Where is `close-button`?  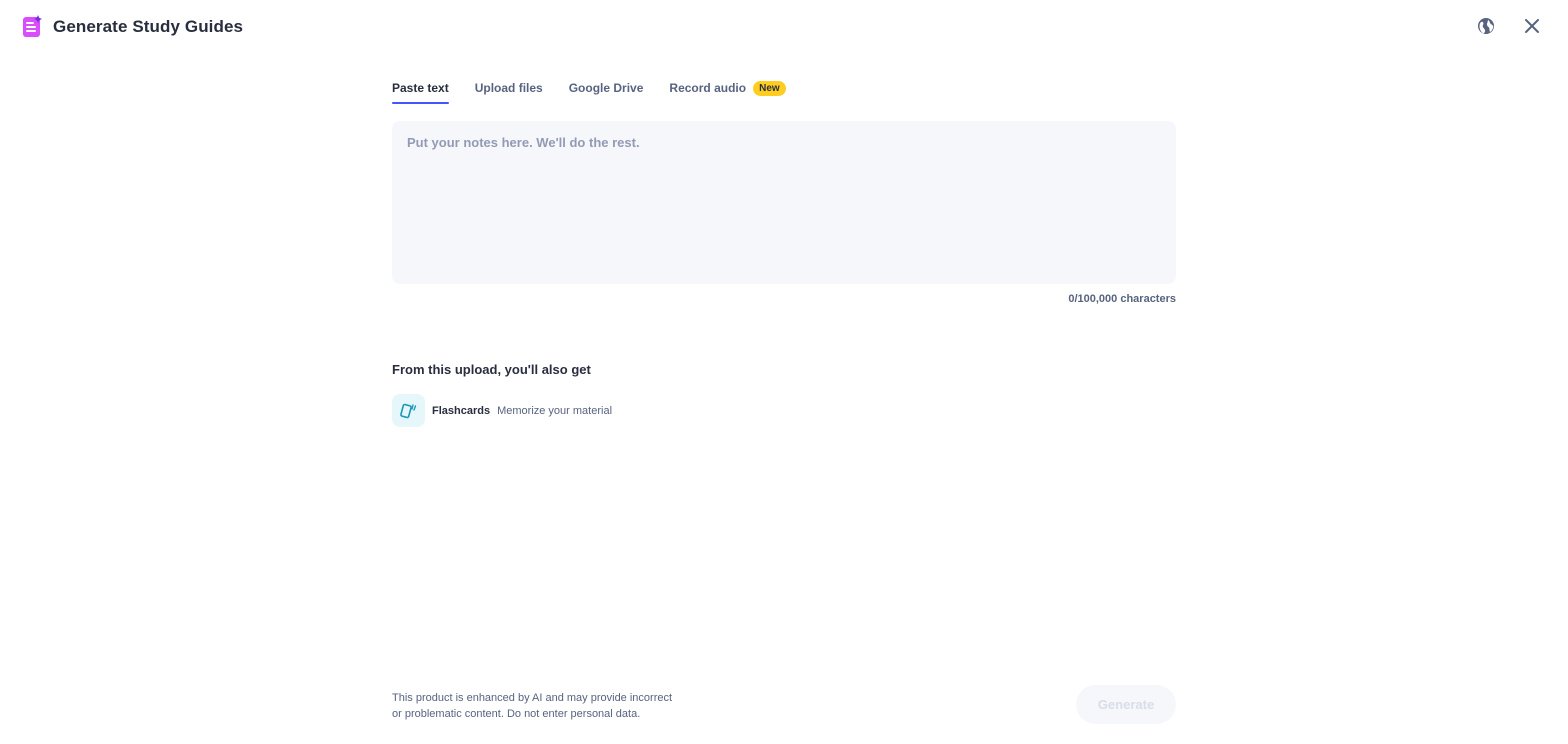
close-button is located at coordinates (1532, 26).